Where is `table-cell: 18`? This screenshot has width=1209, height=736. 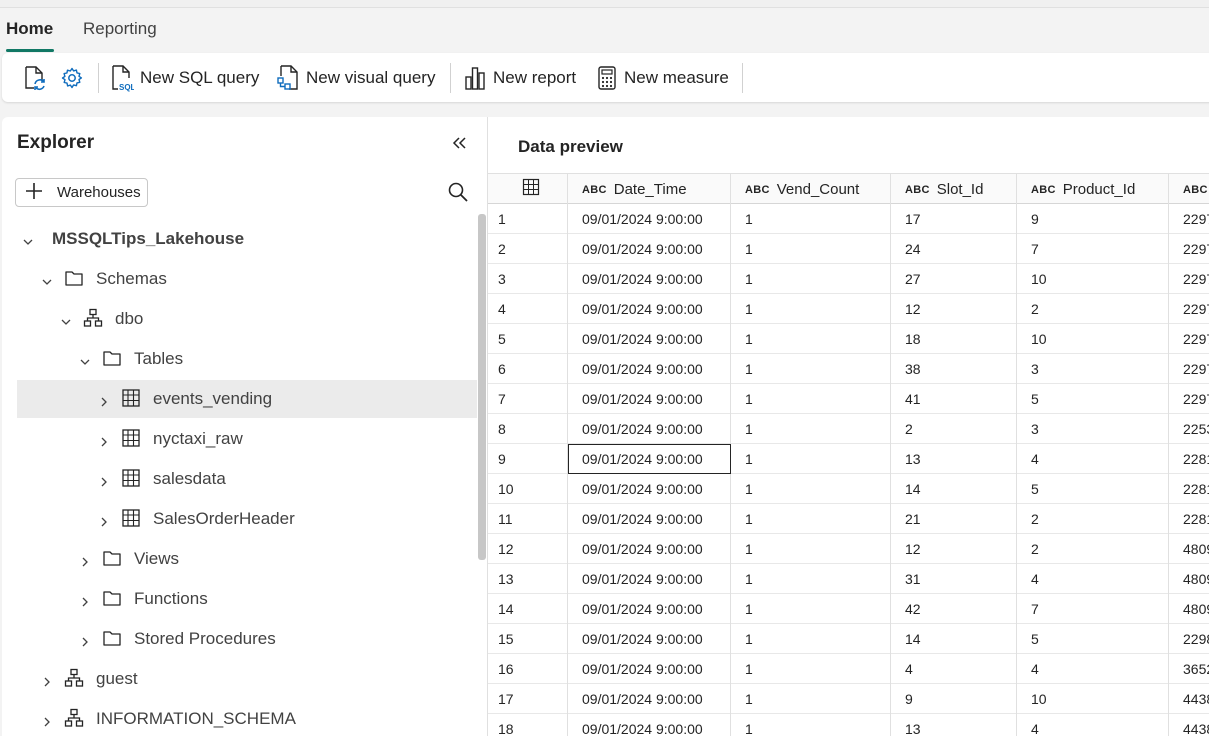
table-cell: 18 is located at coordinates (954, 339).